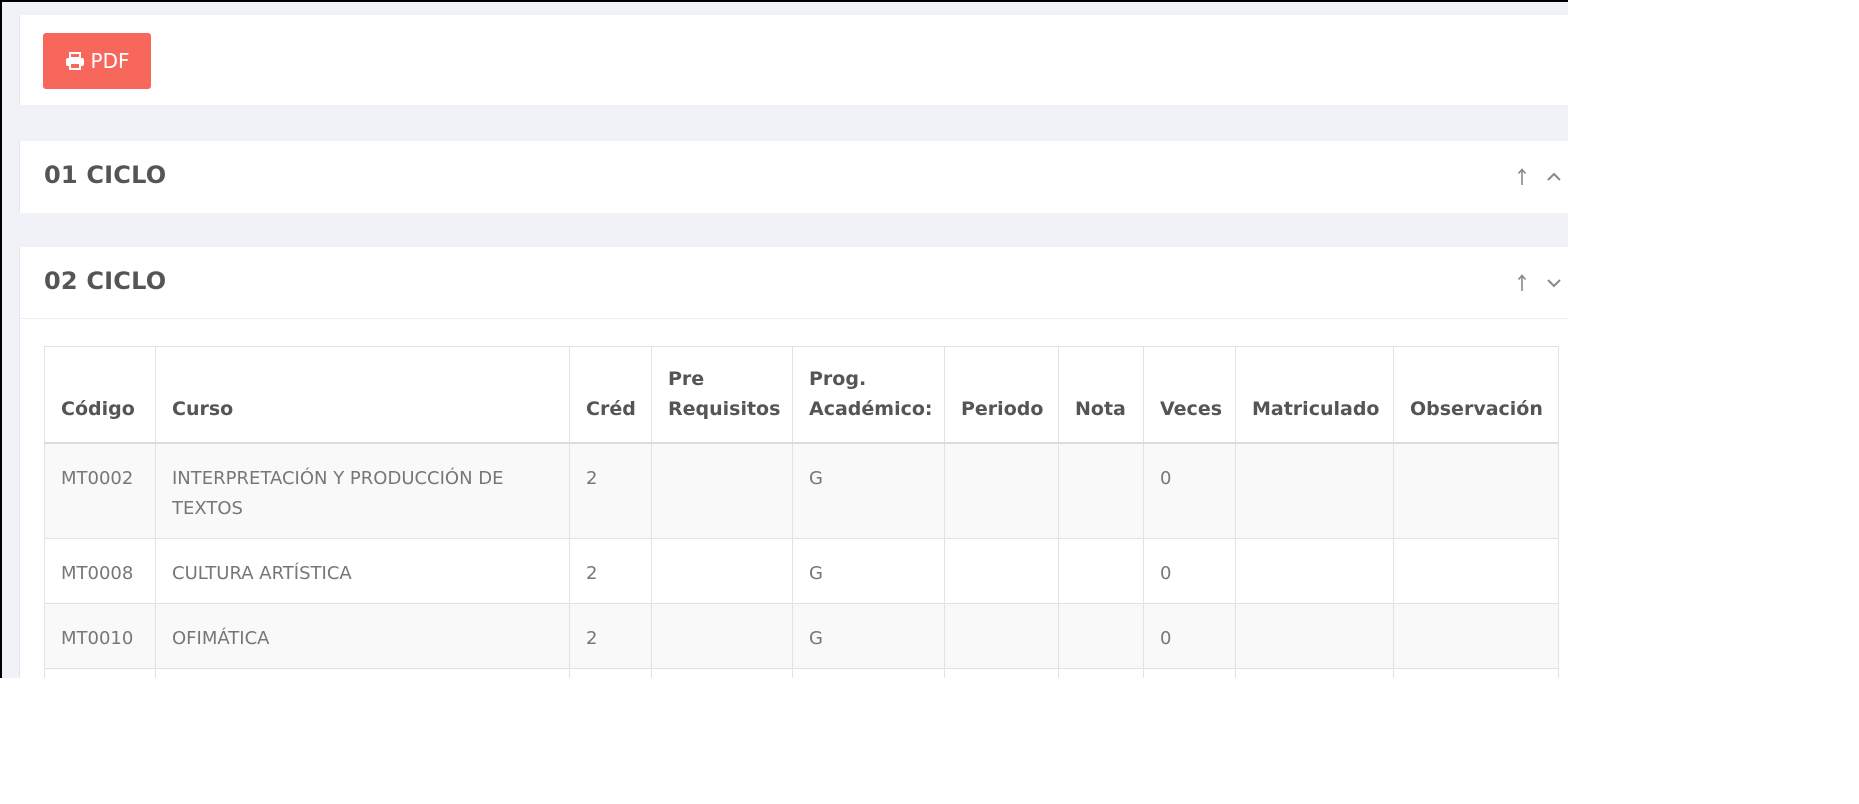 This screenshot has width=1859, height=804. I want to click on table-row, so click(801, 673).